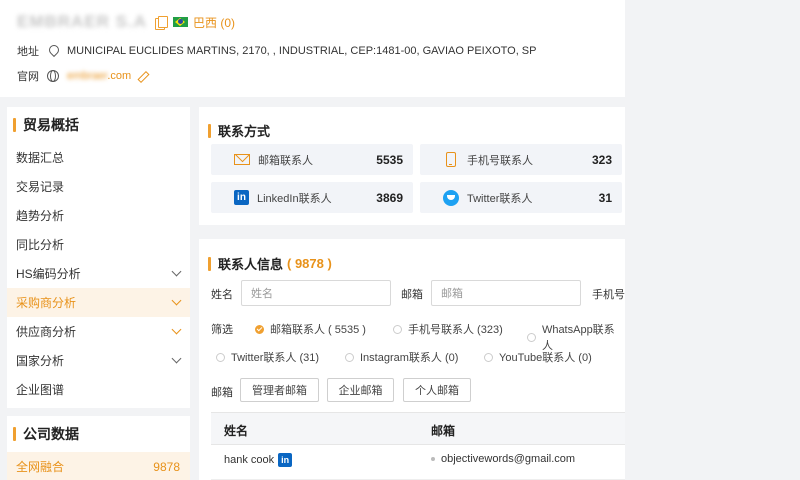 The height and width of the screenshot is (480, 800). I want to click on name-input: 姓名, so click(316, 293).